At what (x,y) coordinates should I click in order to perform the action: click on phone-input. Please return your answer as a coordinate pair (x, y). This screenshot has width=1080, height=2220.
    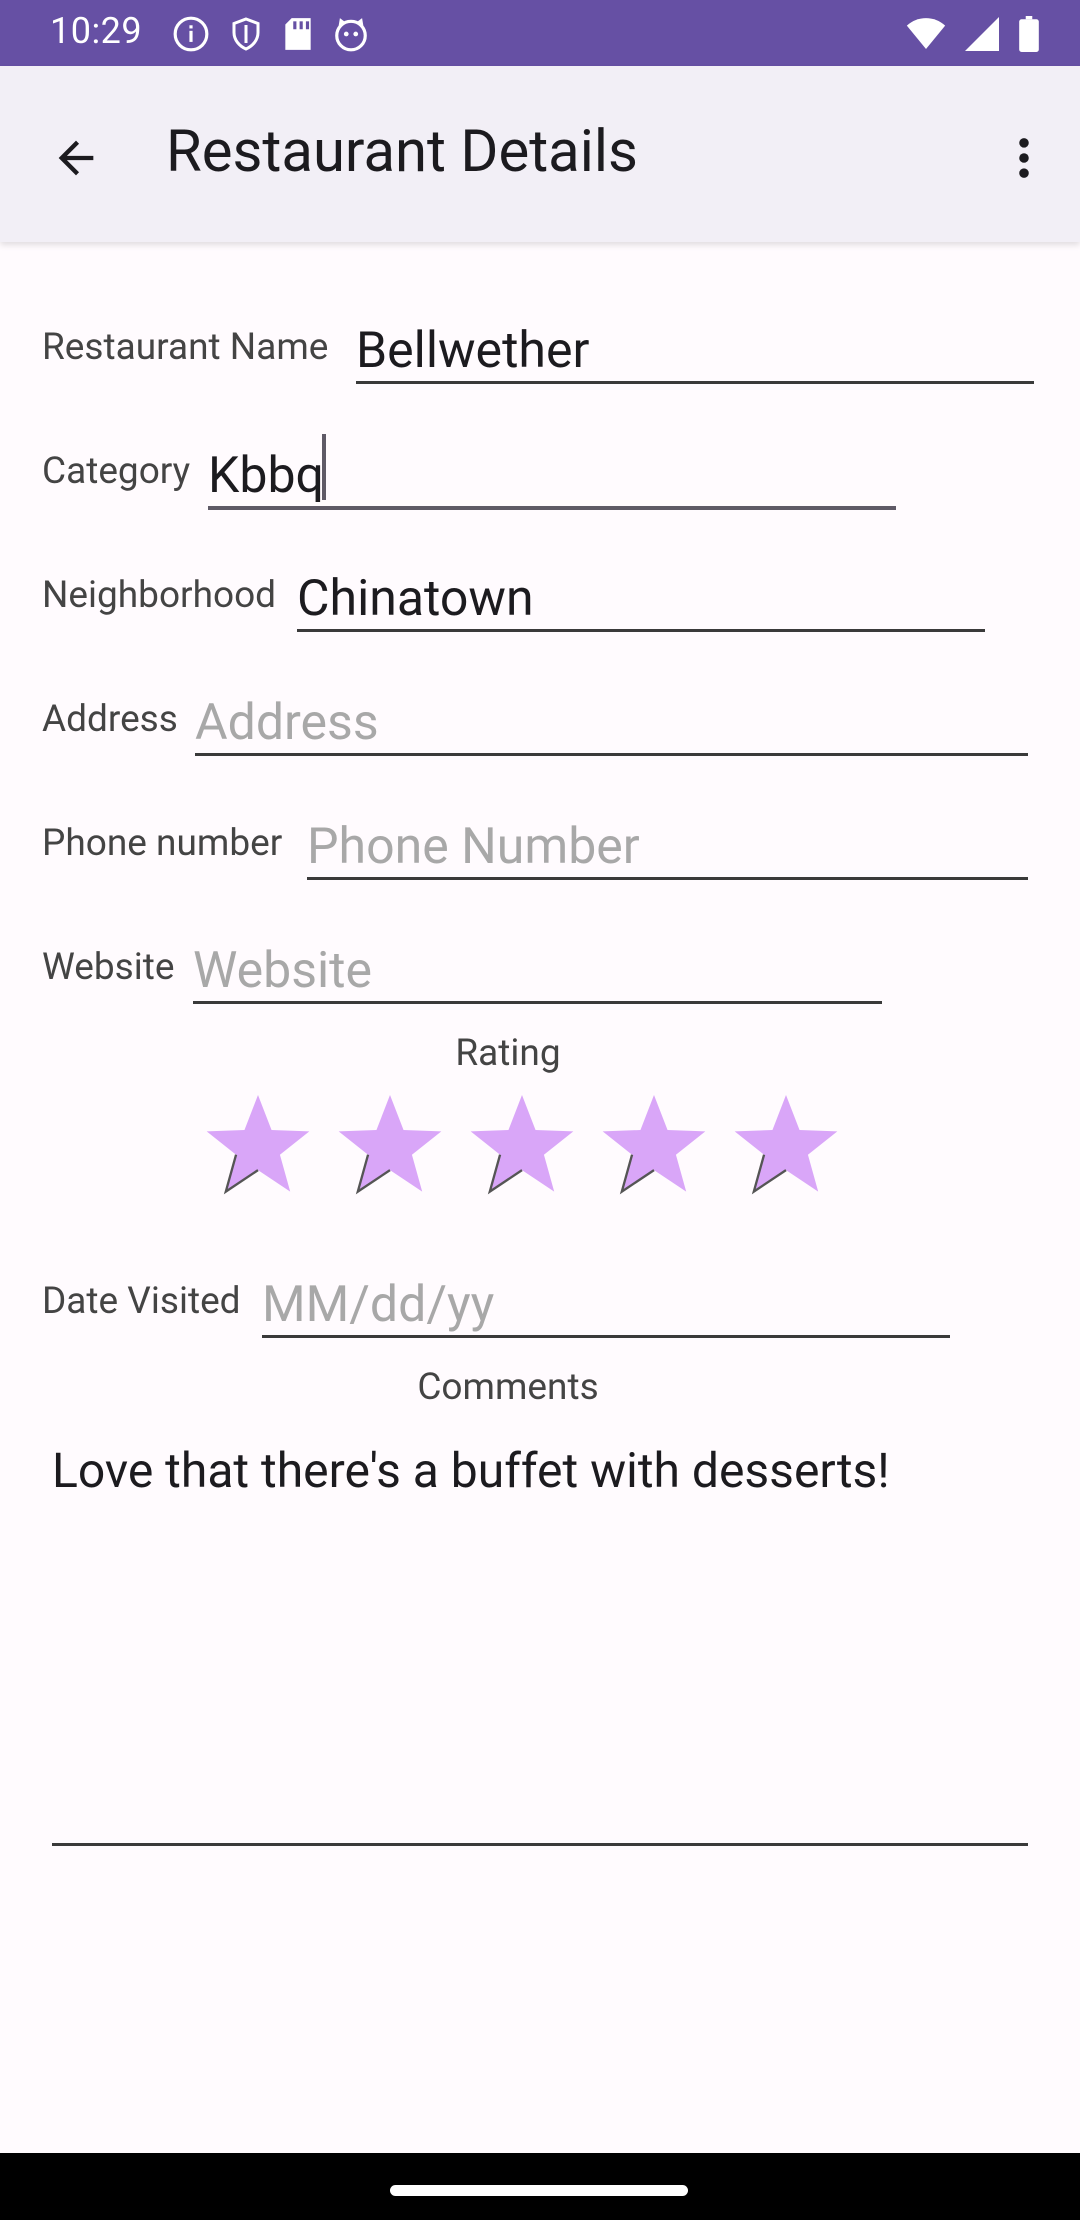
    Looking at the image, I should click on (667, 848).